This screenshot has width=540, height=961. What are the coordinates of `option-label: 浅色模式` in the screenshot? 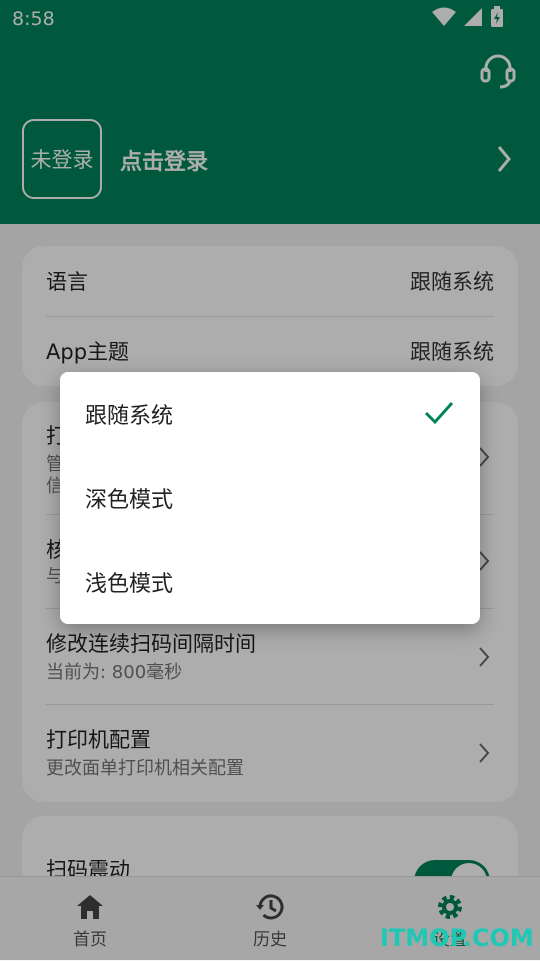 It's located at (129, 584).